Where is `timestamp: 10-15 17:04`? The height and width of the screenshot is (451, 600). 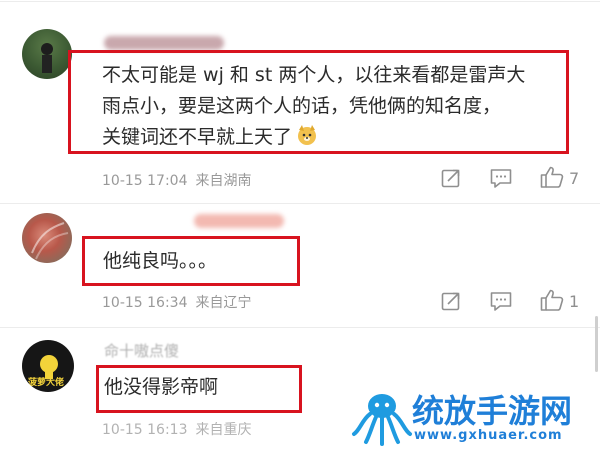 timestamp: 10-15 17:04 is located at coordinates (145, 181).